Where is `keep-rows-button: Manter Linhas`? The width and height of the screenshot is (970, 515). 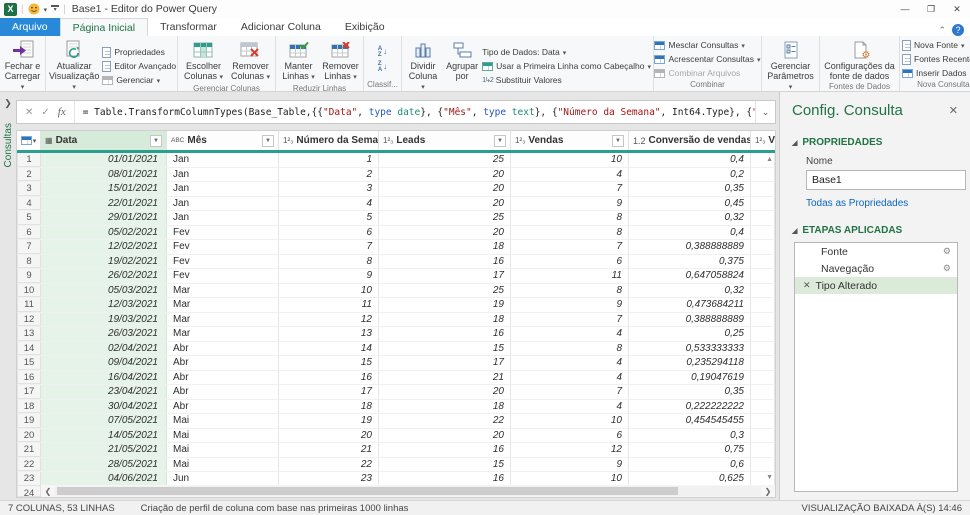
keep-rows-button: Manter Linhas is located at coordinates (298, 61).